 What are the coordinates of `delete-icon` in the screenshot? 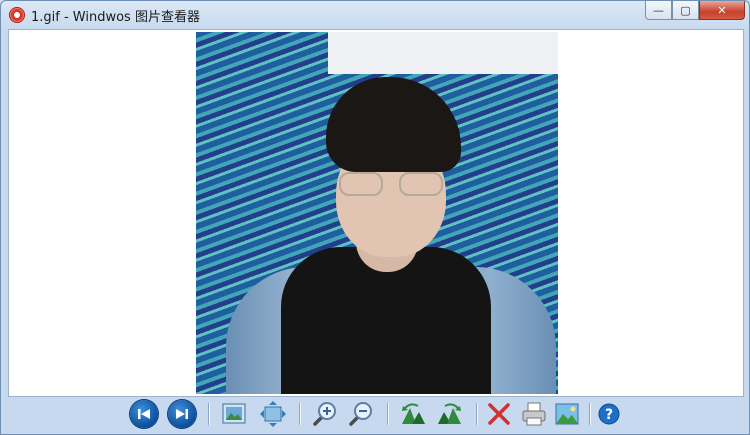 It's located at (499, 414).